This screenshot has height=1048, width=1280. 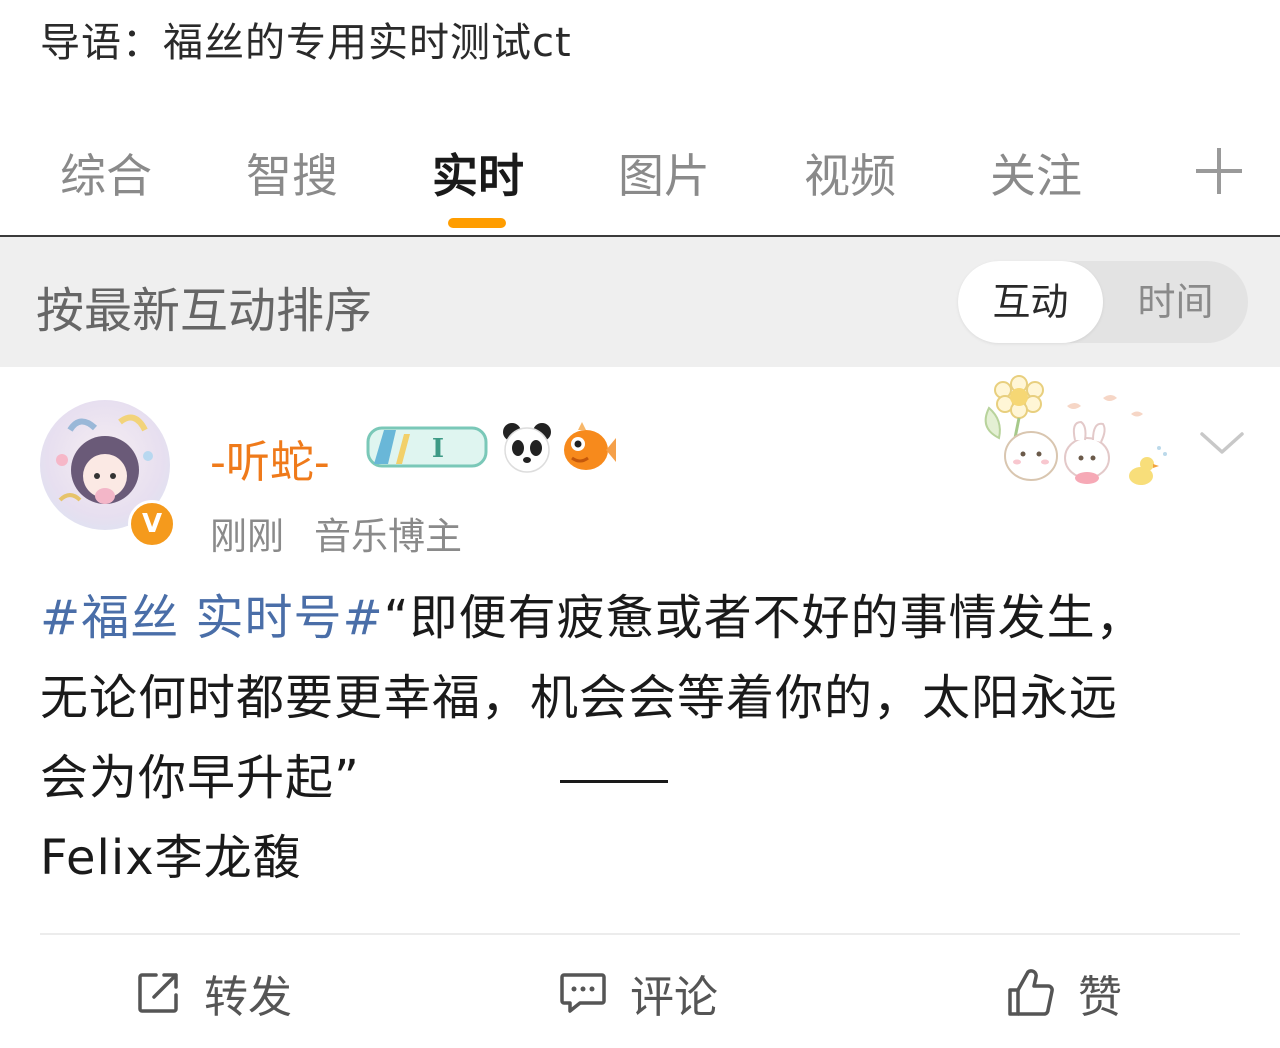 I want to click on post-text-3: 会为你早升起”, so click(x=200, y=778).